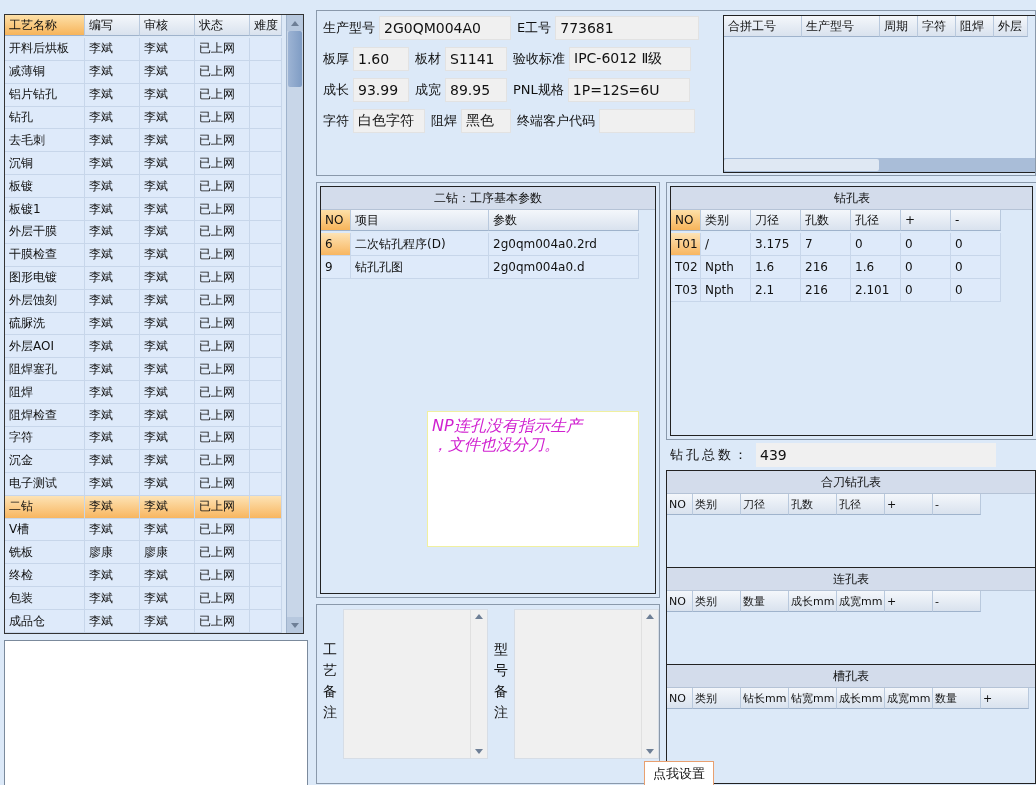 The width and height of the screenshot is (1036, 785). I want to click on table-cell: 沉铜, so click(45, 164).